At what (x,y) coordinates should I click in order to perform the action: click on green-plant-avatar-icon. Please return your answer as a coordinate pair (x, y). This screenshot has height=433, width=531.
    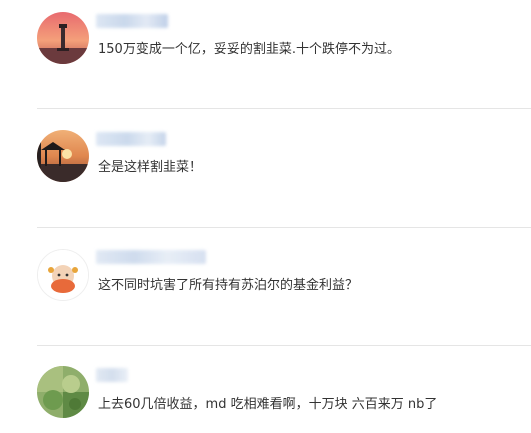
    Looking at the image, I should click on (63, 392).